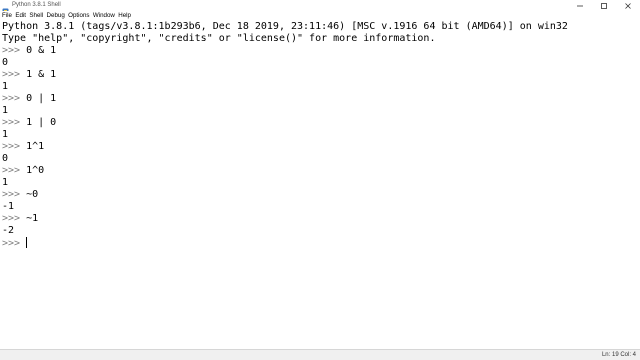 The height and width of the screenshot is (360, 640). What do you see at coordinates (32, 218) in the screenshot?
I see `command-text: ~1` at bounding box center [32, 218].